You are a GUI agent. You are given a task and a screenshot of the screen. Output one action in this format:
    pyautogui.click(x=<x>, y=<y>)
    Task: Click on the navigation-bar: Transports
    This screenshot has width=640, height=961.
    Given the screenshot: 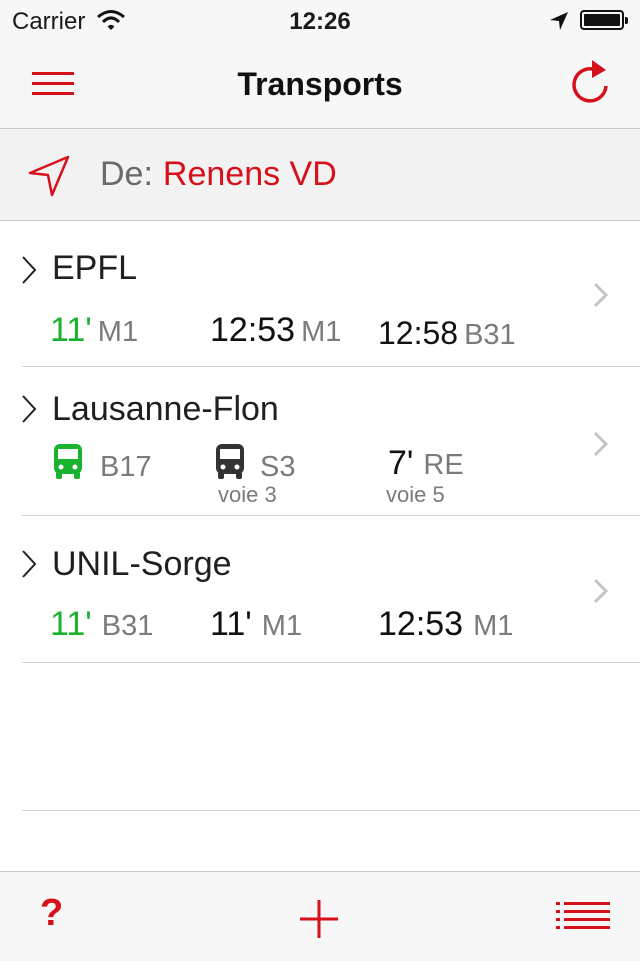 What is the action you would take?
    pyautogui.click(x=320, y=84)
    